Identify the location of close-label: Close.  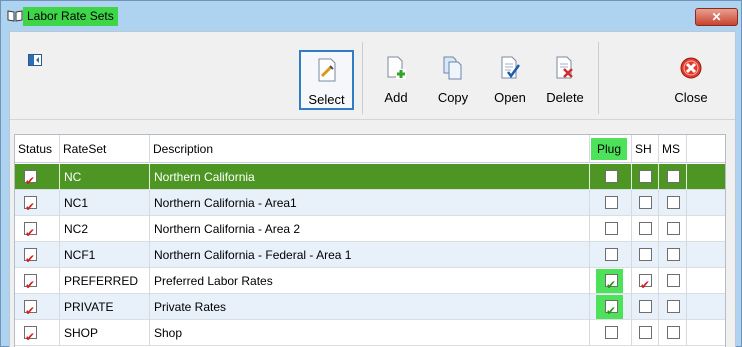
(691, 97).